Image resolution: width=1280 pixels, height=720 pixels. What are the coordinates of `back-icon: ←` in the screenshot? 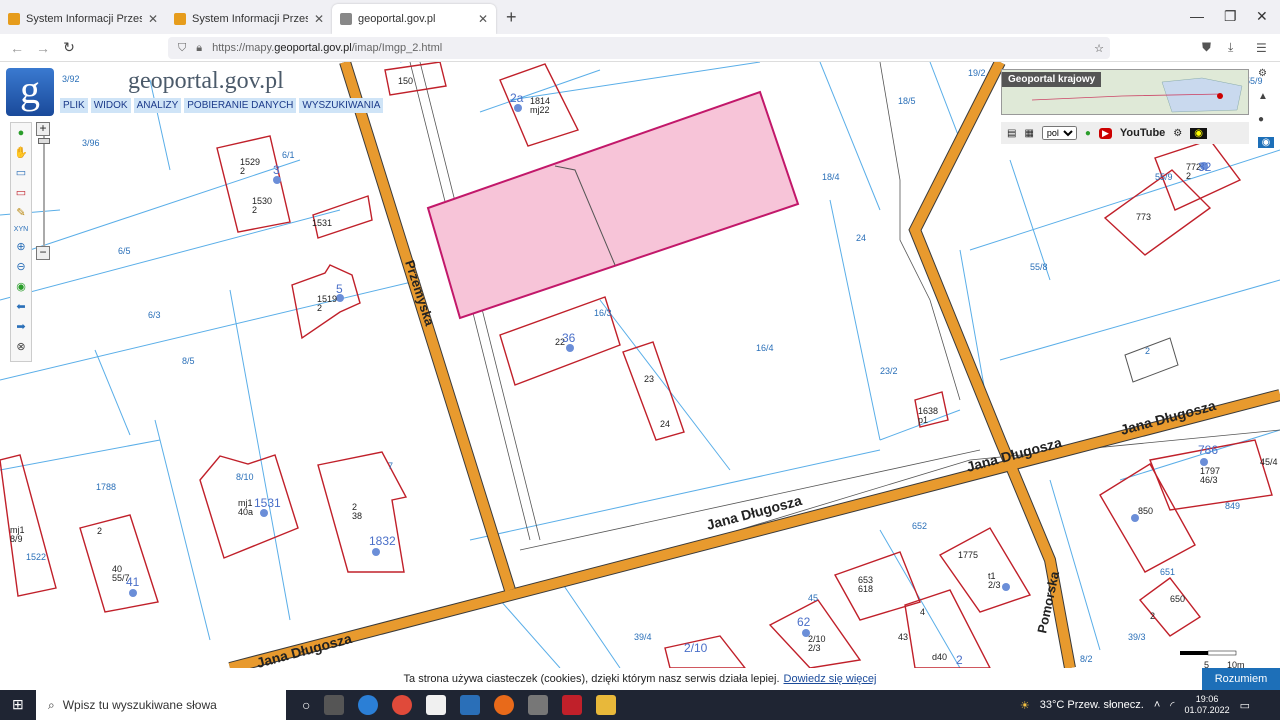 It's located at (17, 48).